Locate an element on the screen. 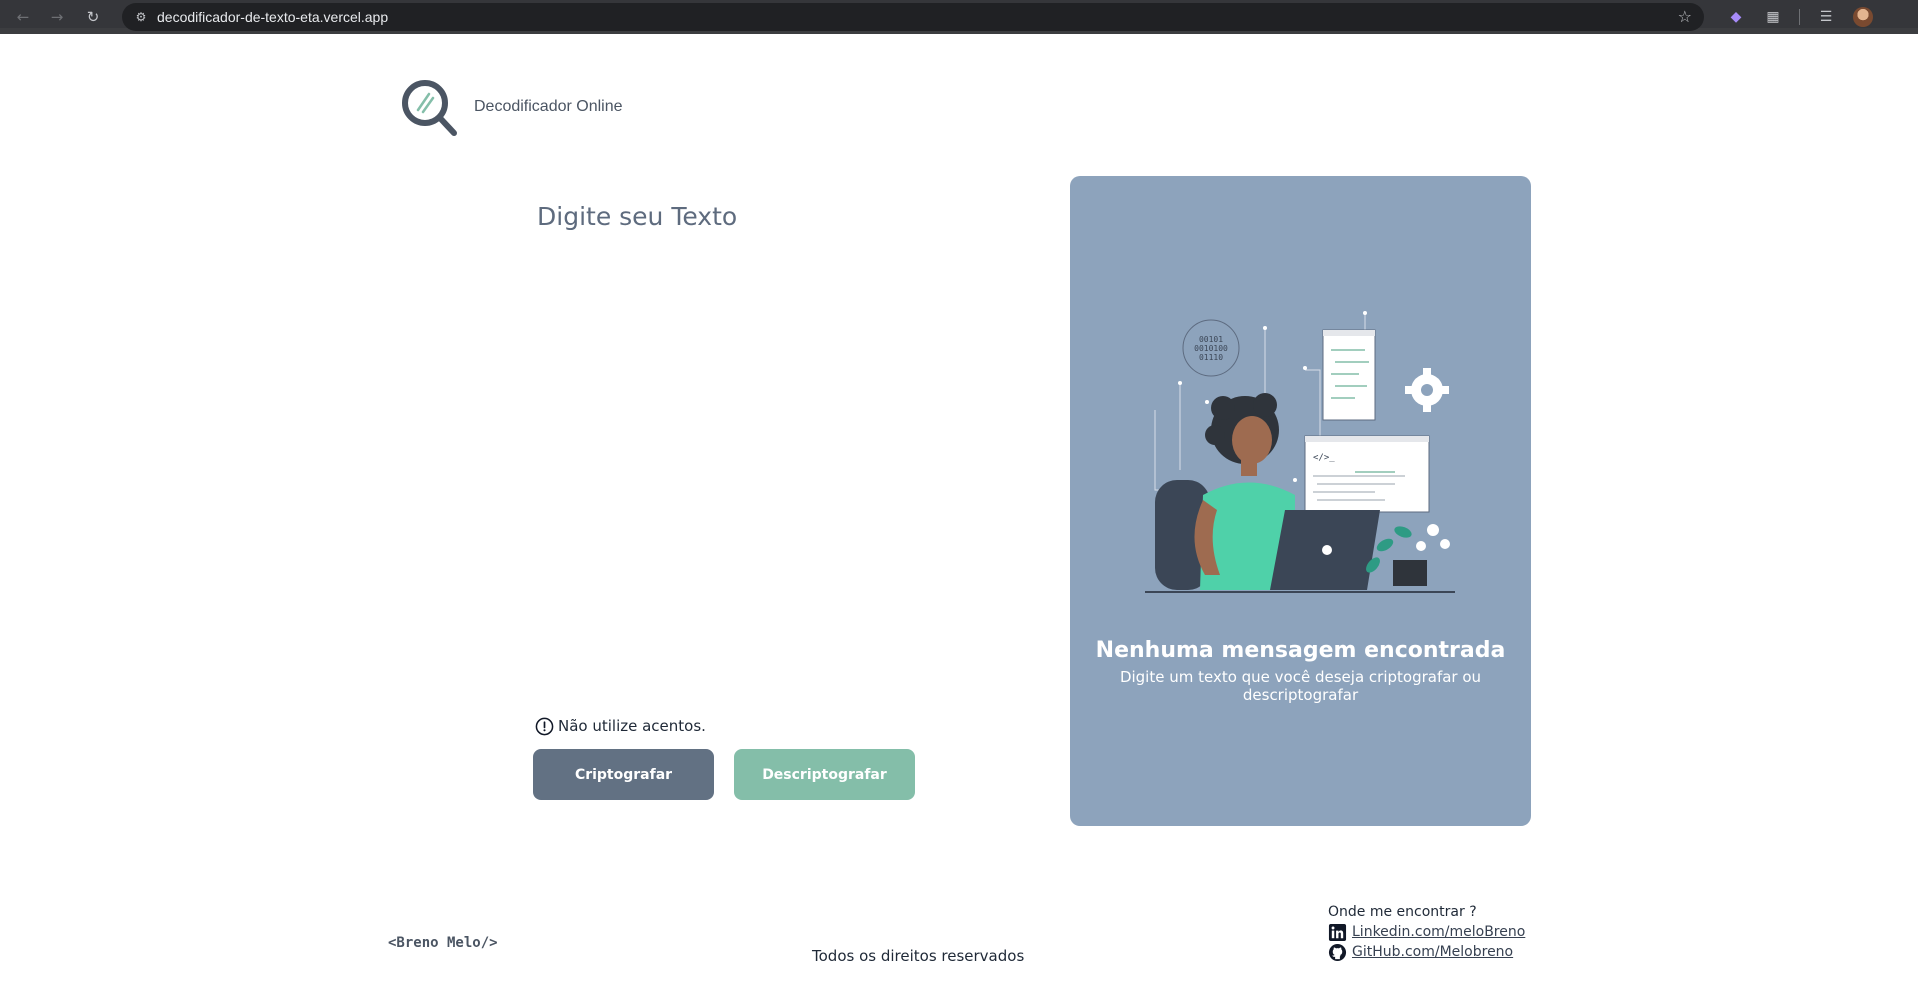 Image resolution: width=1918 pixels, height=986 pixels. github-icon is located at coordinates (1337, 952).